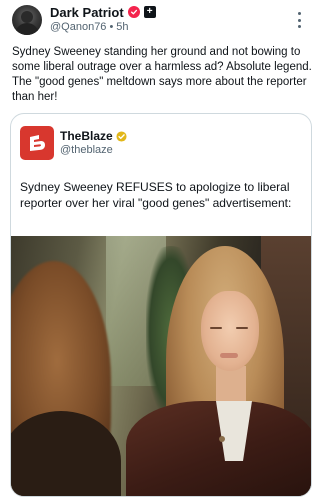  What do you see at coordinates (222, 439) in the screenshot?
I see `jacket-button` at bounding box center [222, 439].